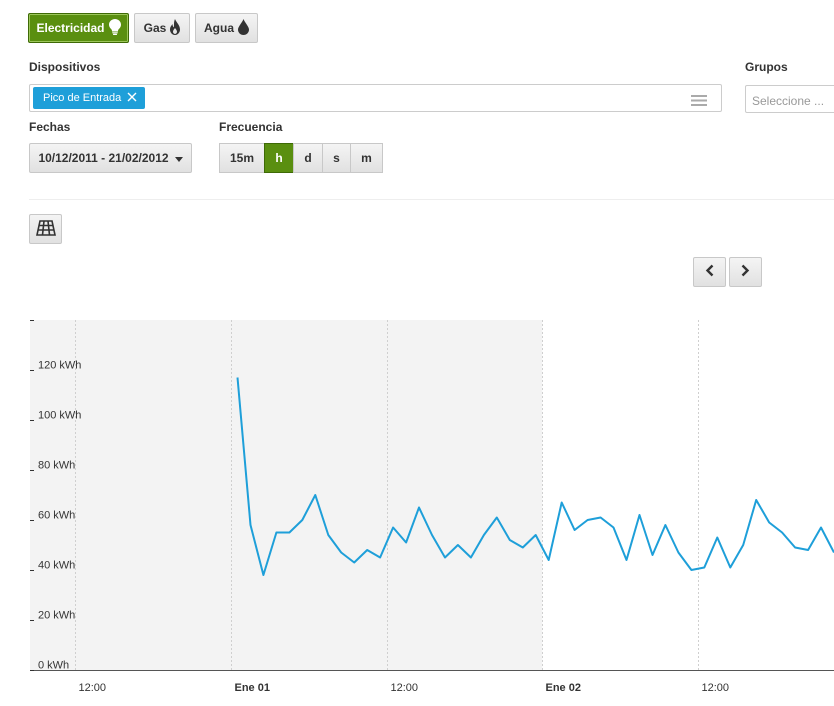  What do you see at coordinates (375, 98) in the screenshot?
I see `devices-select: Pico de Entrada` at bounding box center [375, 98].